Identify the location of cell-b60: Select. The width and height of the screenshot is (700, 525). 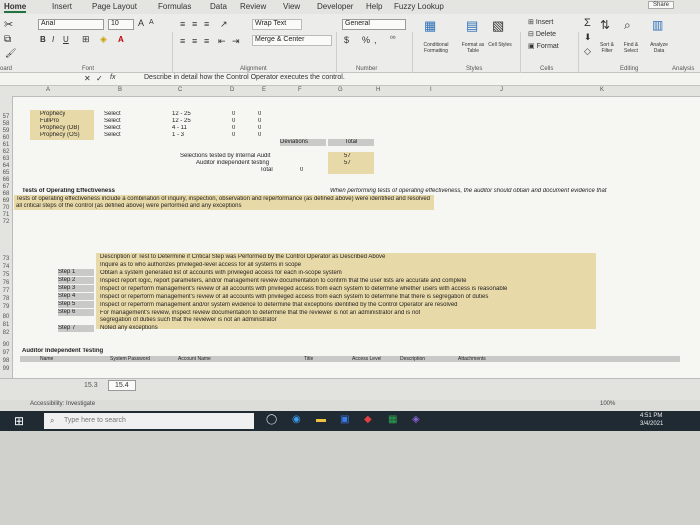
(112, 135).